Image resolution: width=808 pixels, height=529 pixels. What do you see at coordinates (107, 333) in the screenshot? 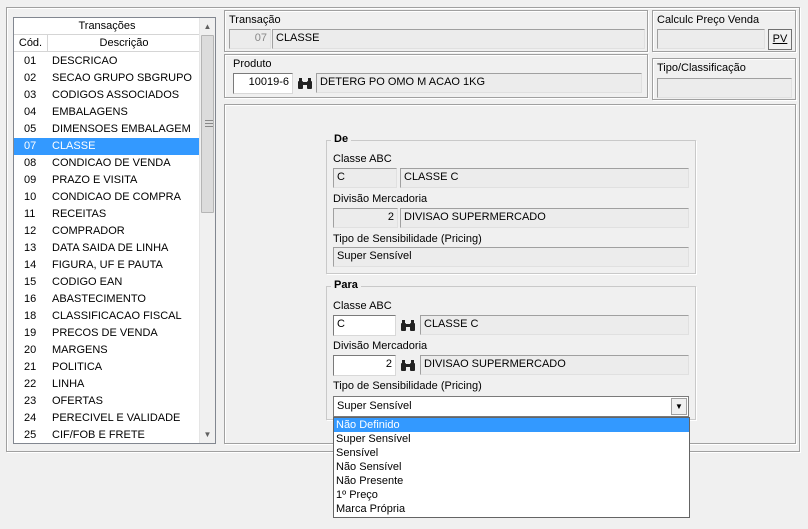
I see `list-item: 19 PRECOS DE VENDA` at bounding box center [107, 333].